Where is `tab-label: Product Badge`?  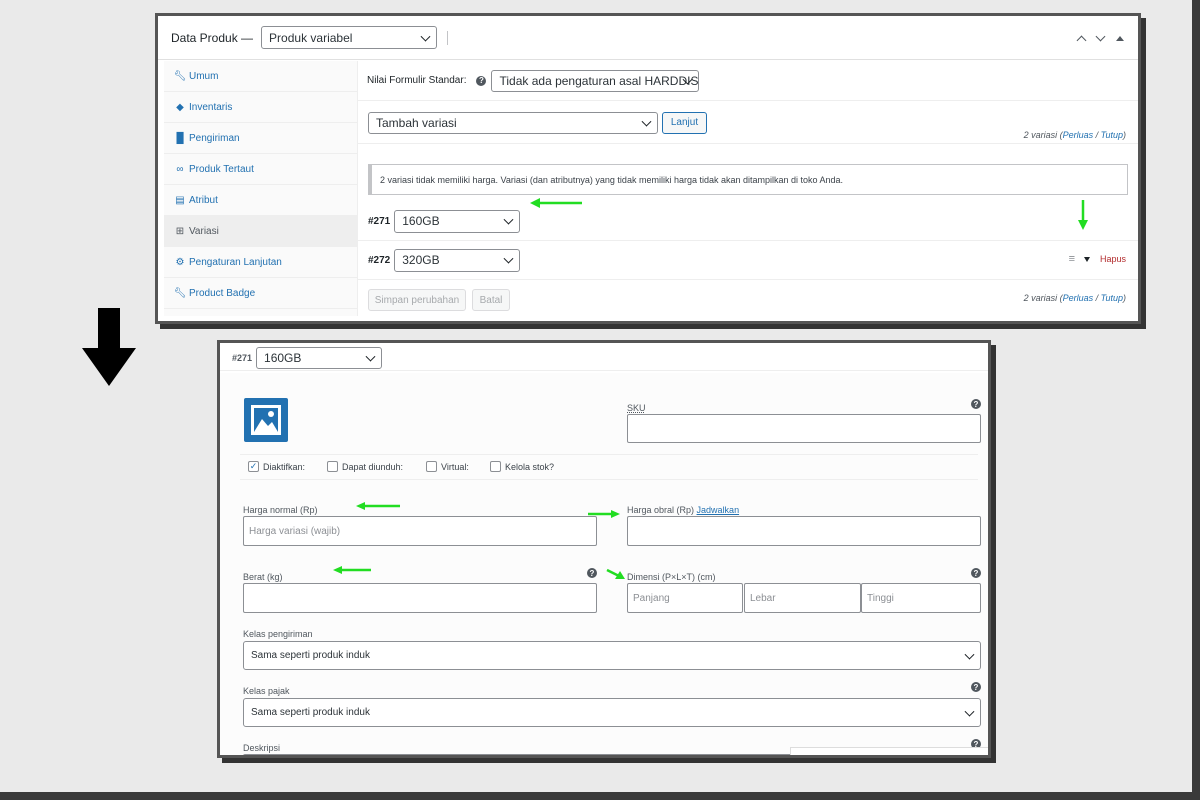
tab-label: Product Badge is located at coordinates (222, 293).